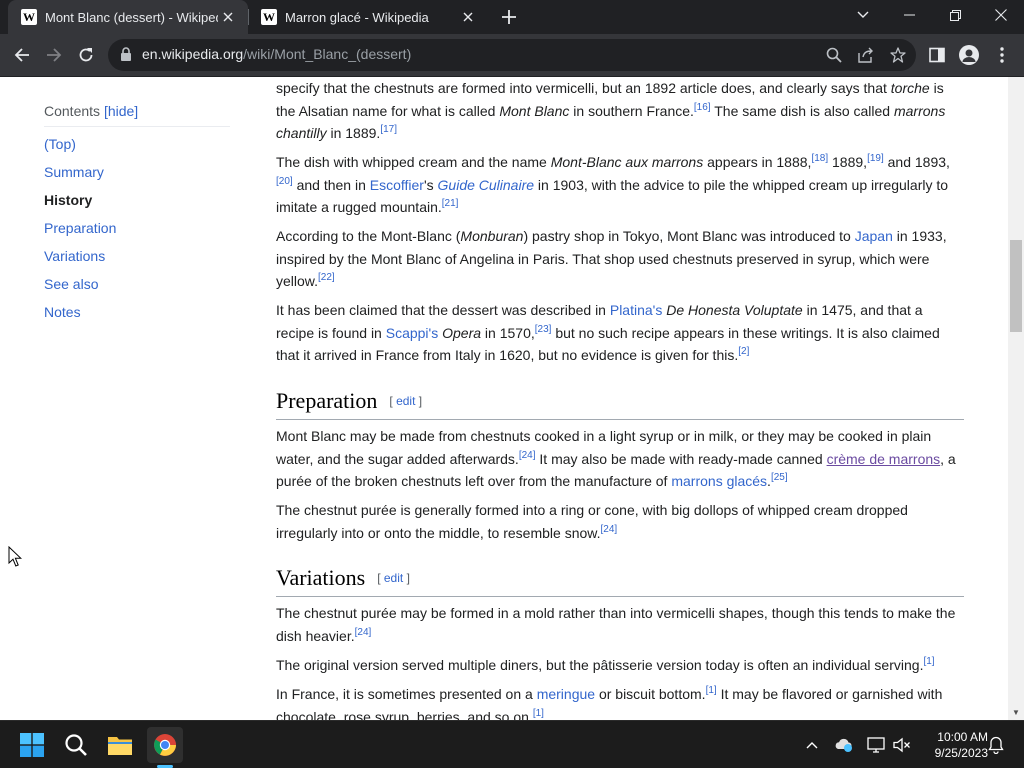 The width and height of the screenshot is (1024, 768). What do you see at coordinates (357, 17) in the screenshot?
I see `tab-title: Marron glacé - Wikipedia` at bounding box center [357, 17].